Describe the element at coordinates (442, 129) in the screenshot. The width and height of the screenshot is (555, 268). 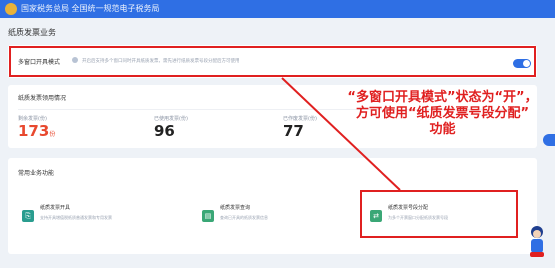
I see `annotation-line-3: 功能` at that location.